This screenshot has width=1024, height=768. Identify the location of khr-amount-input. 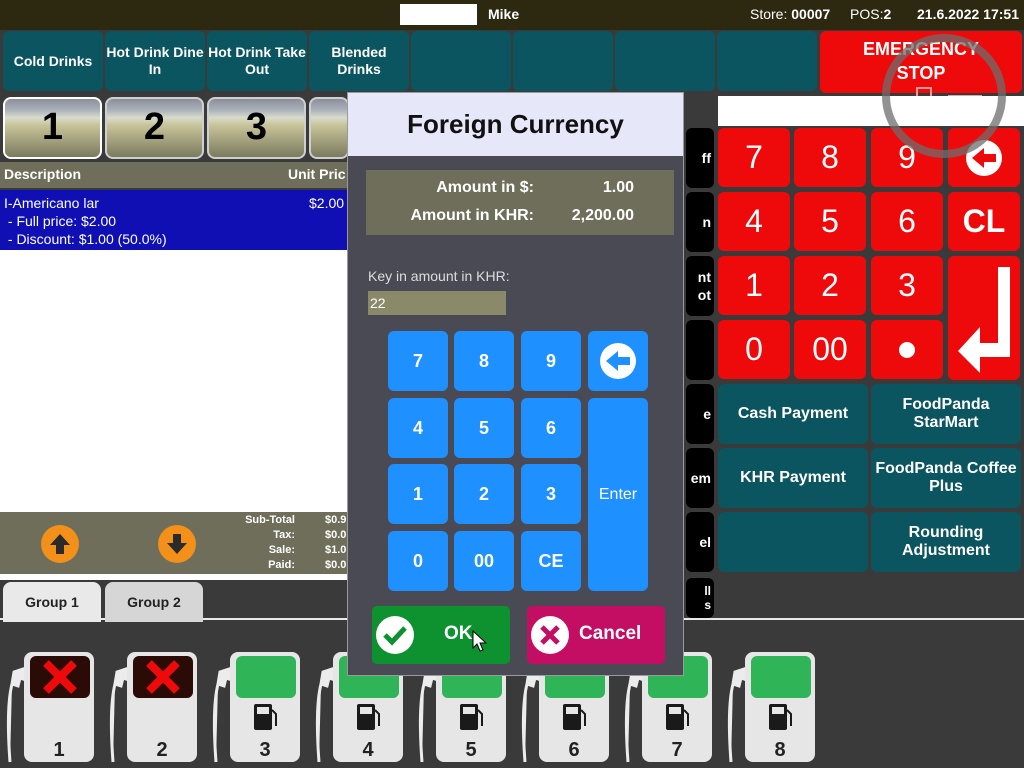
(437, 303).